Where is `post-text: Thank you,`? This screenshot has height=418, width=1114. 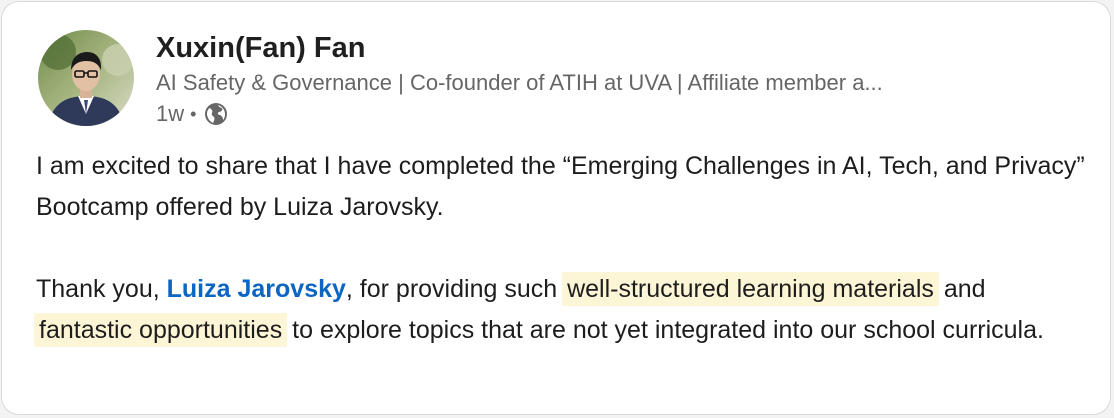
post-text: Thank you, is located at coordinates (101, 289).